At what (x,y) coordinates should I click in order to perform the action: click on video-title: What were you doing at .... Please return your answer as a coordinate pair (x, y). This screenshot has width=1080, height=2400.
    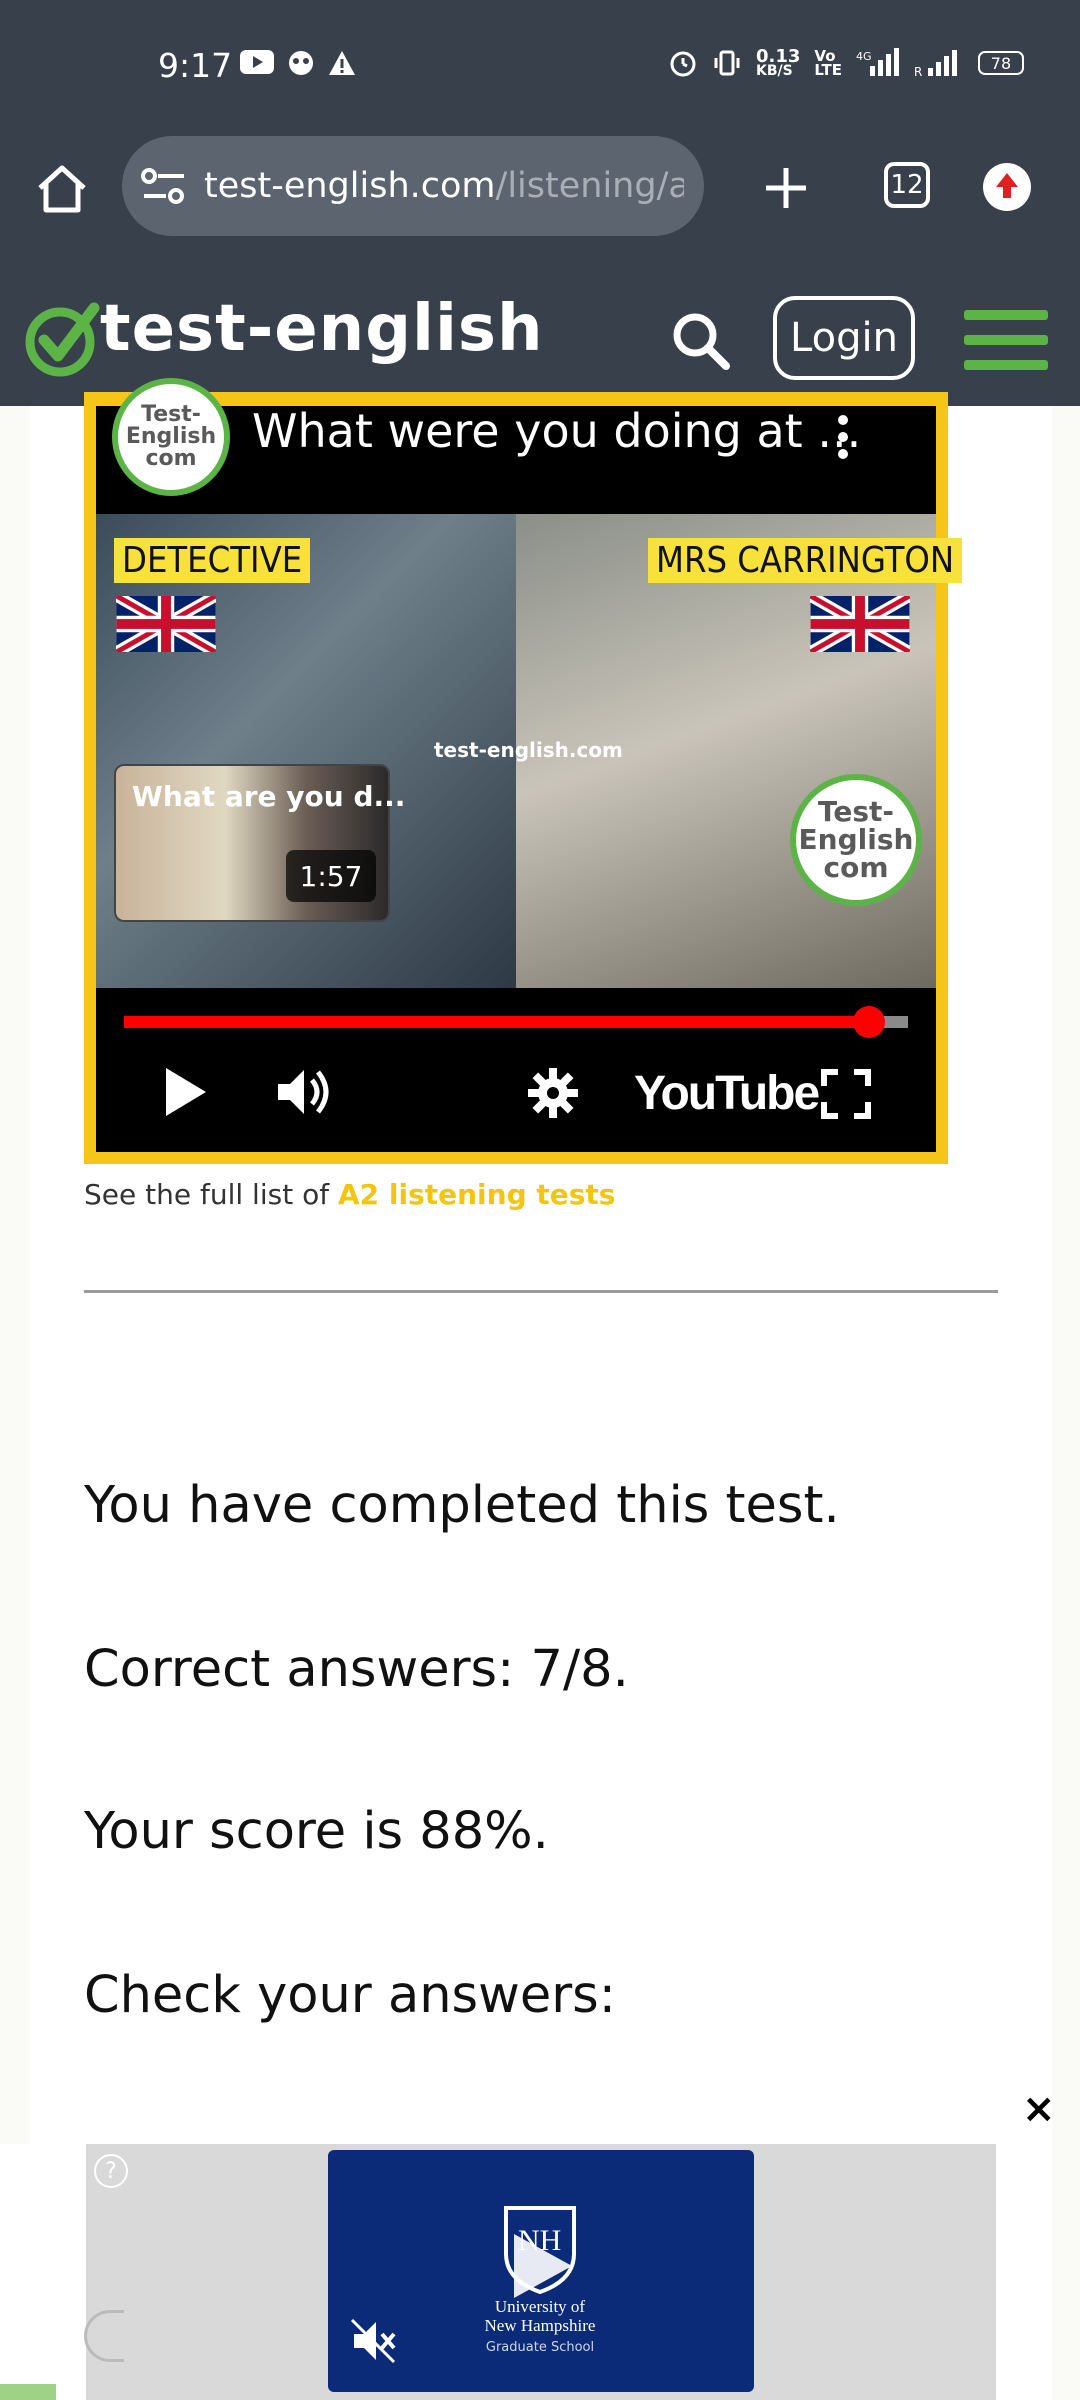
    Looking at the image, I should click on (556, 431).